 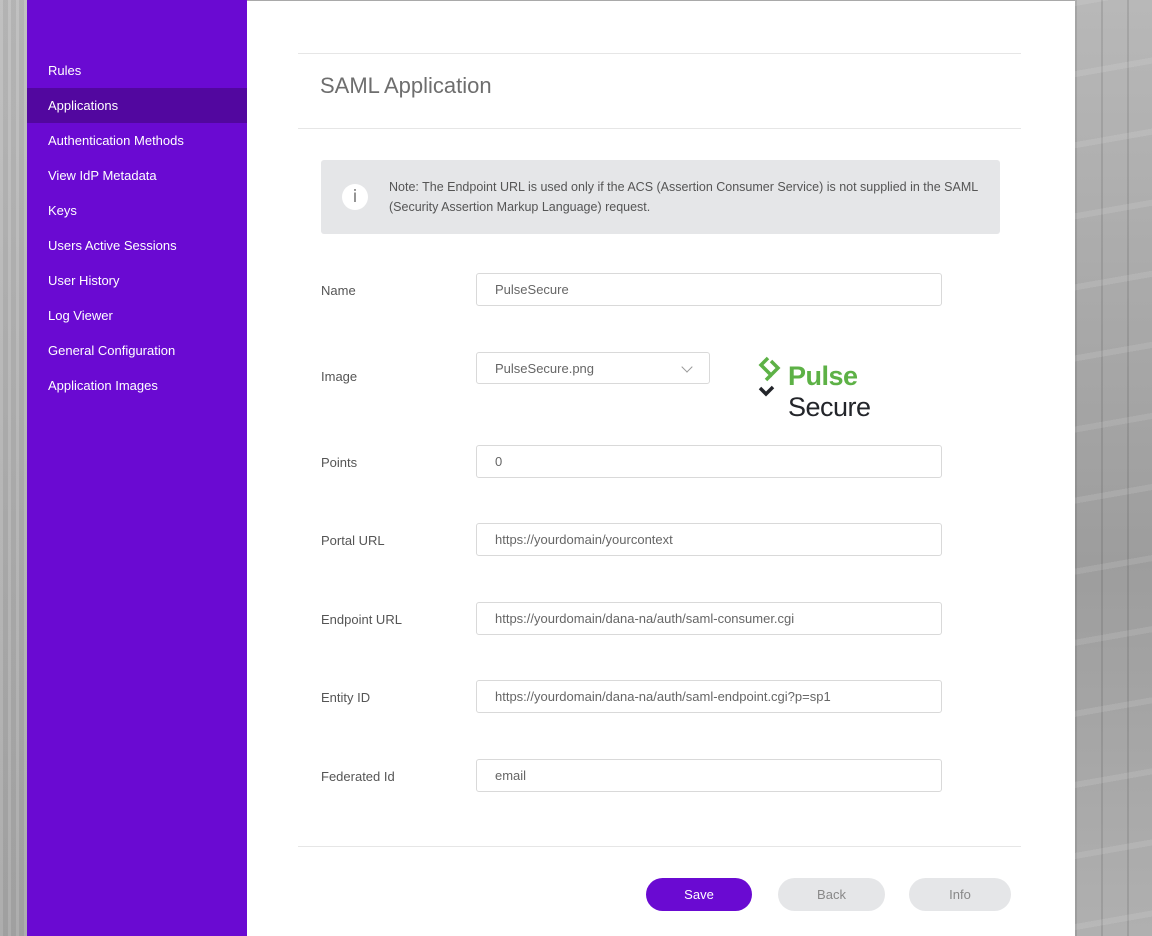 I want to click on back-button: Back, so click(x=831, y=894).